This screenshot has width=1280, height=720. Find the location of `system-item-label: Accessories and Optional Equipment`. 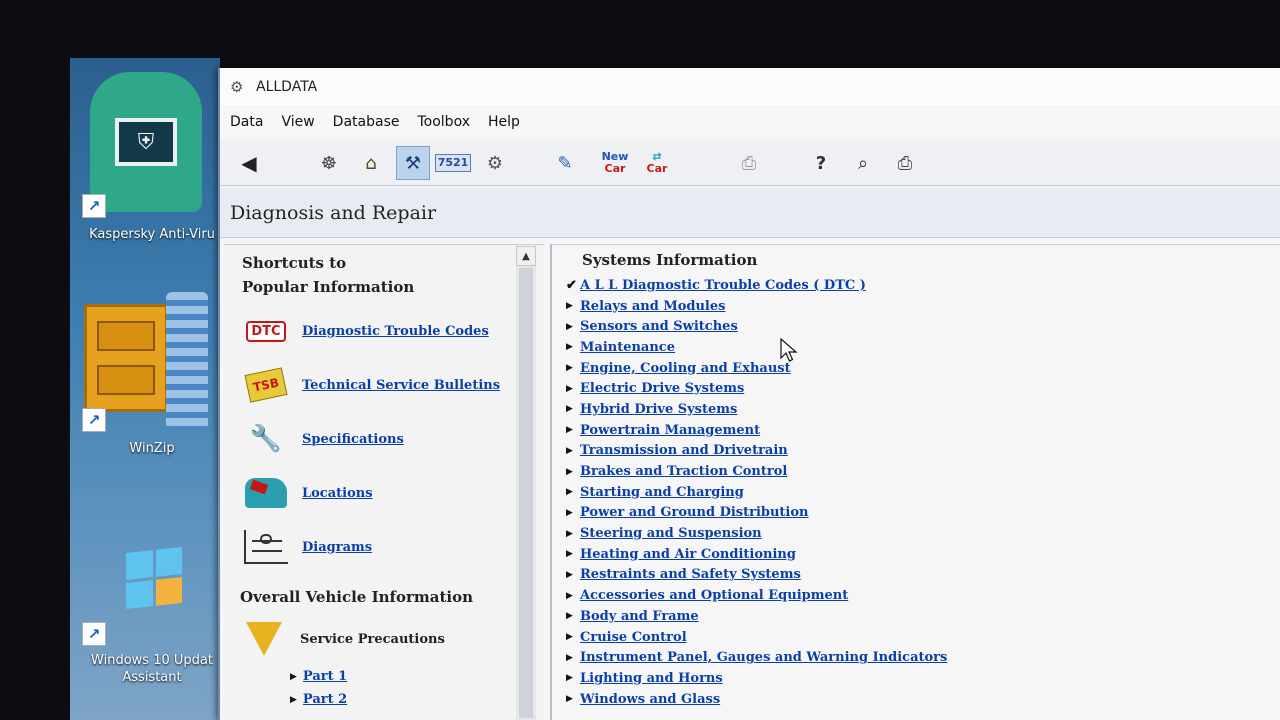

system-item-label: Accessories and Optional Equipment is located at coordinates (714, 595).